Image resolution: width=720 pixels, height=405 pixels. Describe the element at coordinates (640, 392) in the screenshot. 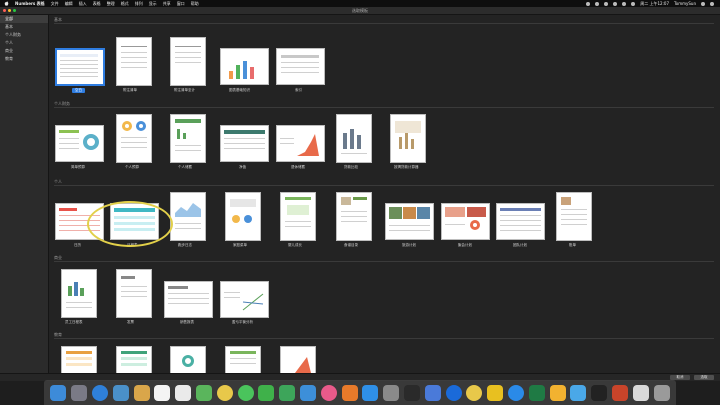

I see `preview-icon` at that location.